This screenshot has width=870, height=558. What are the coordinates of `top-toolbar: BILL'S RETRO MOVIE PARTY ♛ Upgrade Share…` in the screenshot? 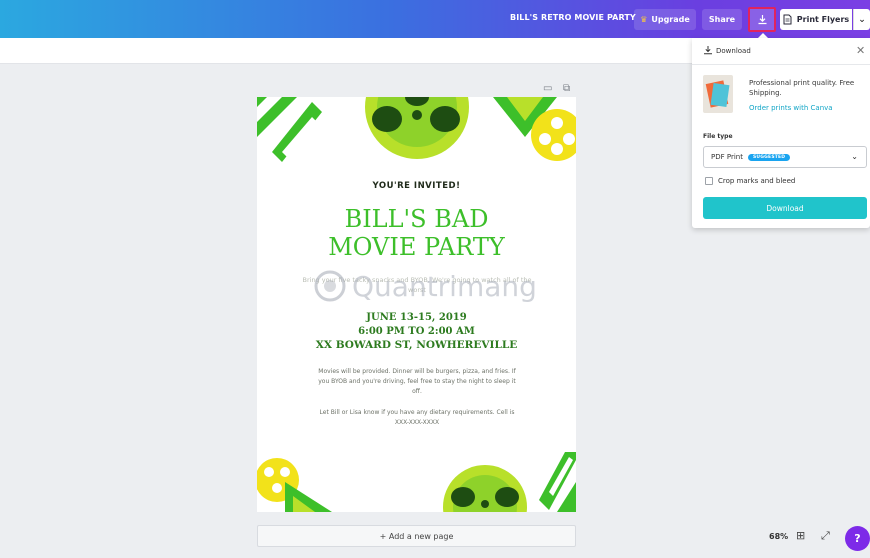 It's located at (435, 19).